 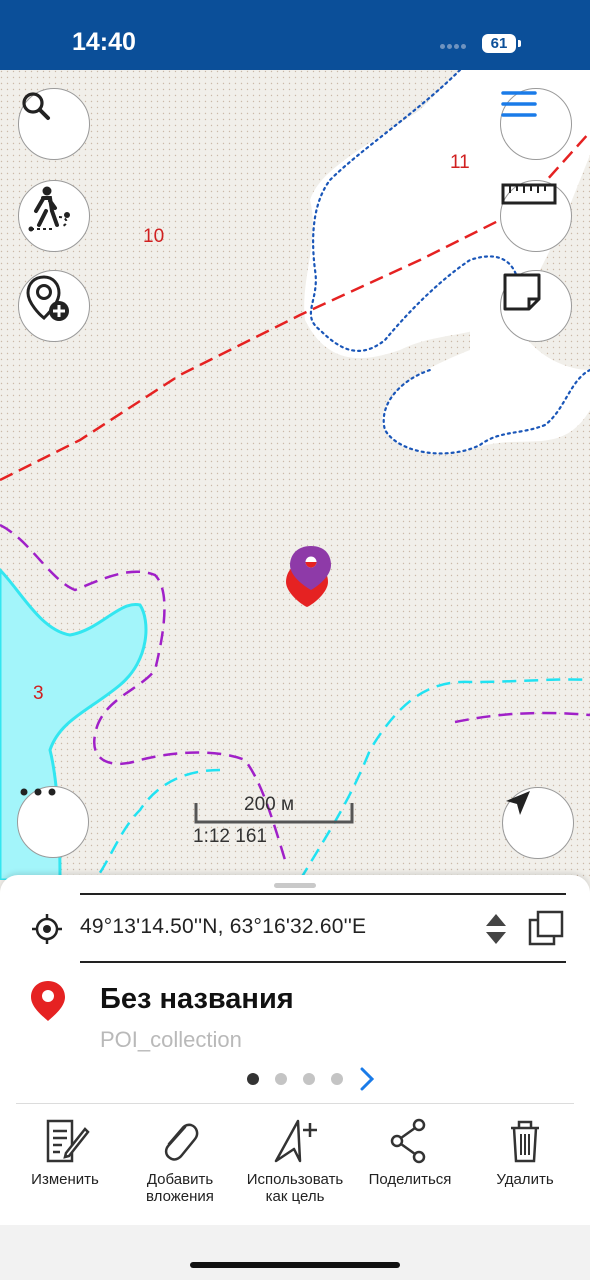 What do you see at coordinates (269, 804) in the screenshot?
I see `scale-distance: 200 м` at bounding box center [269, 804].